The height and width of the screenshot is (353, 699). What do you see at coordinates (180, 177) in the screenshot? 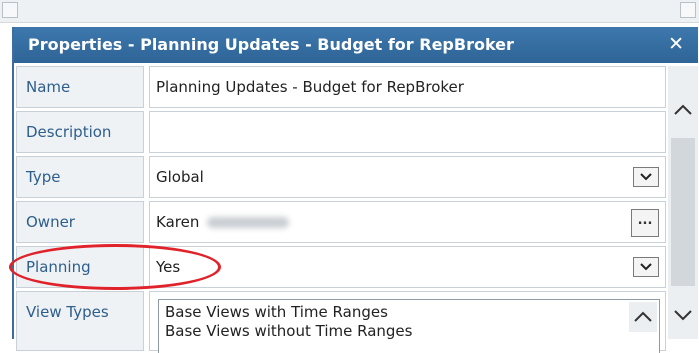
I see `type-value: Global` at bounding box center [180, 177].